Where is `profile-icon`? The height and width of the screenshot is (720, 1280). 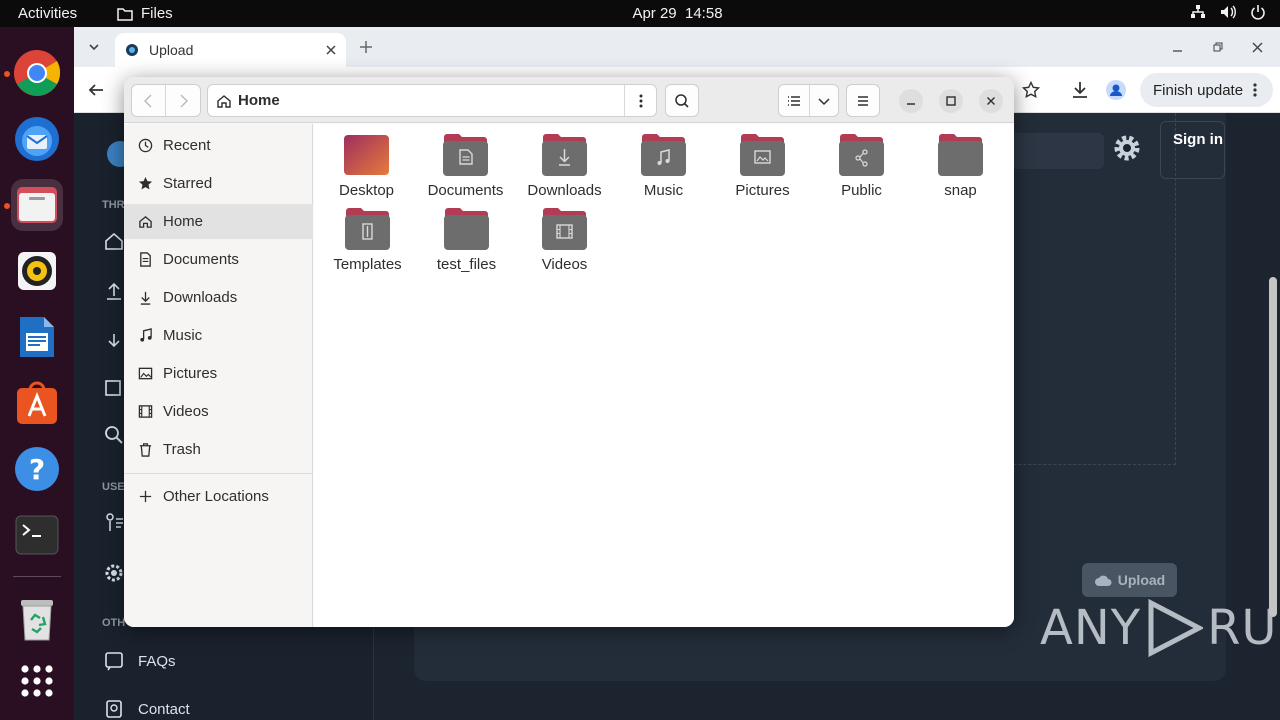
profile-icon is located at coordinates (1116, 90).